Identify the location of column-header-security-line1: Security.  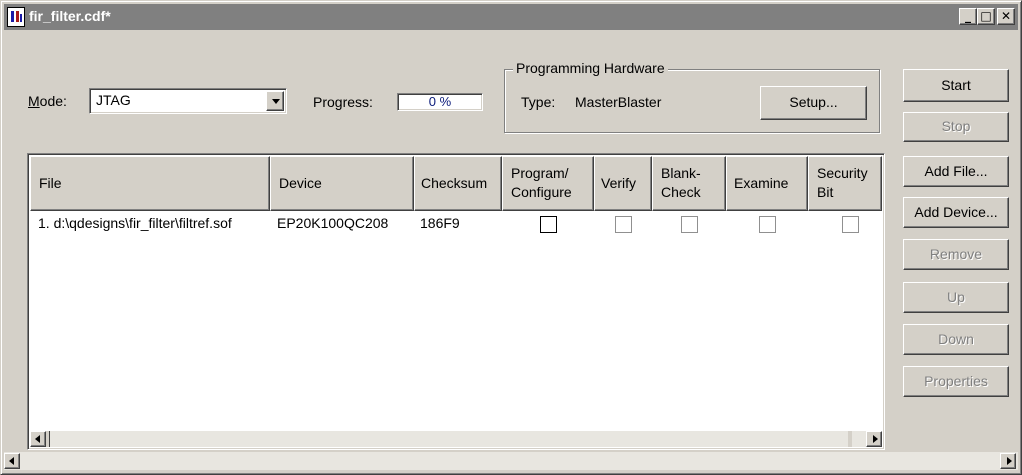
(842, 173).